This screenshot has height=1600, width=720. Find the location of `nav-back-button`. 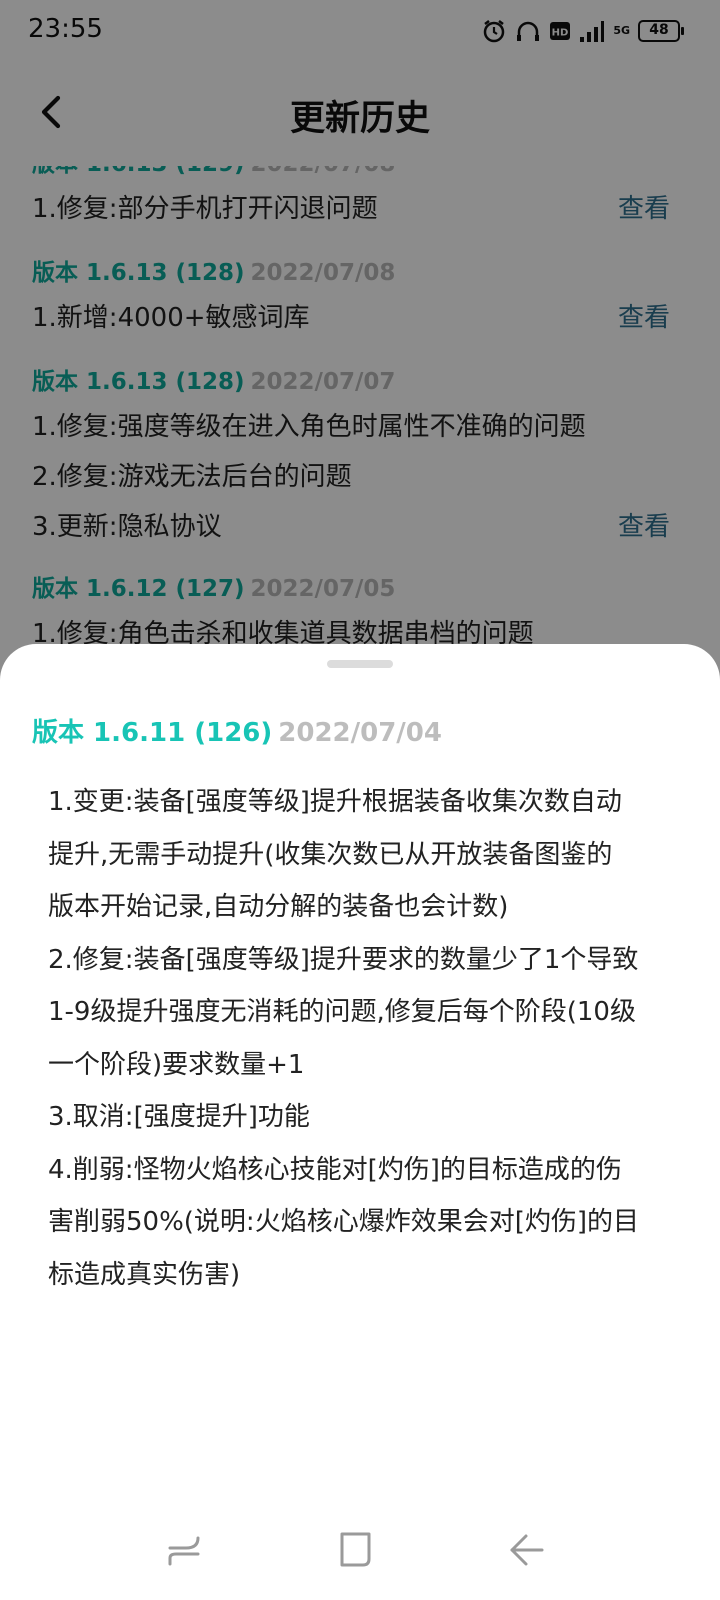

nav-back-button is located at coordinates (526, 1550).